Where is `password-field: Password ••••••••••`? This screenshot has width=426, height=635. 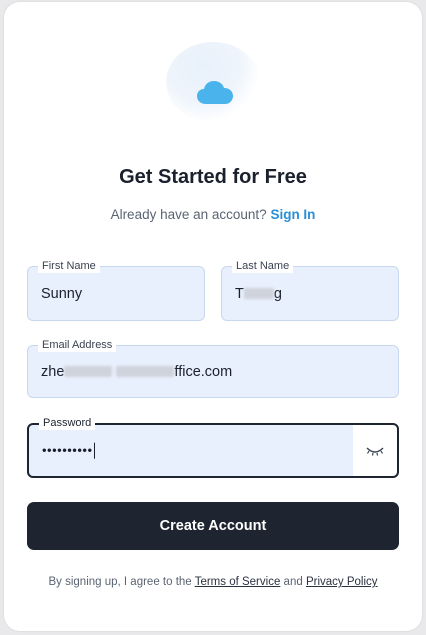 password-field: Password •••••••••• is located at coordinates (213, 447).